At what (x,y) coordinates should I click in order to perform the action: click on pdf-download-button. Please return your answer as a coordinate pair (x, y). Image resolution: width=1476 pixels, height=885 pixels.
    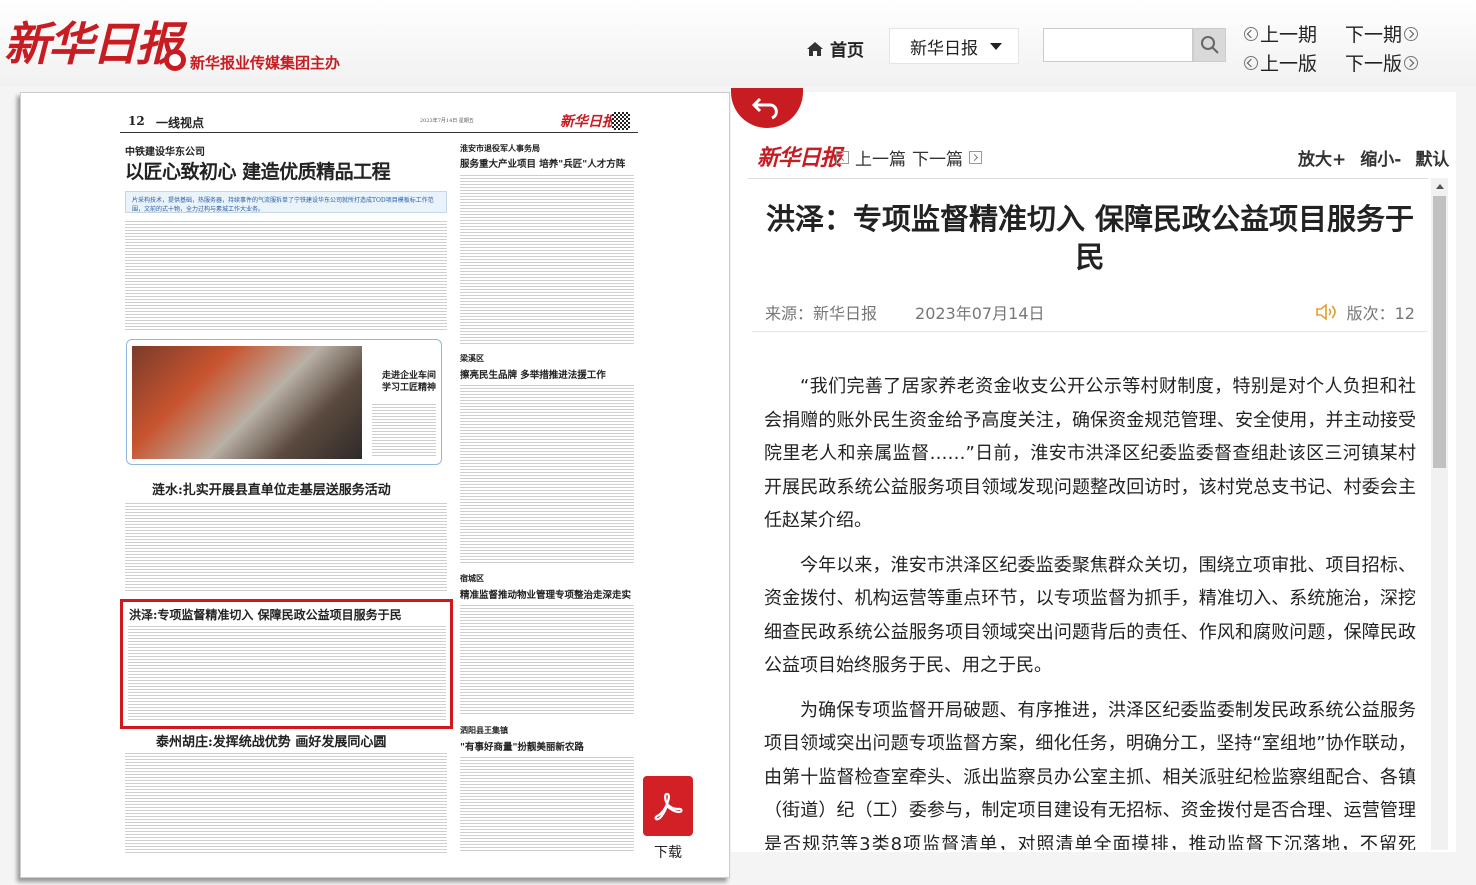
    Looking at the image, I should click on (668, 806).